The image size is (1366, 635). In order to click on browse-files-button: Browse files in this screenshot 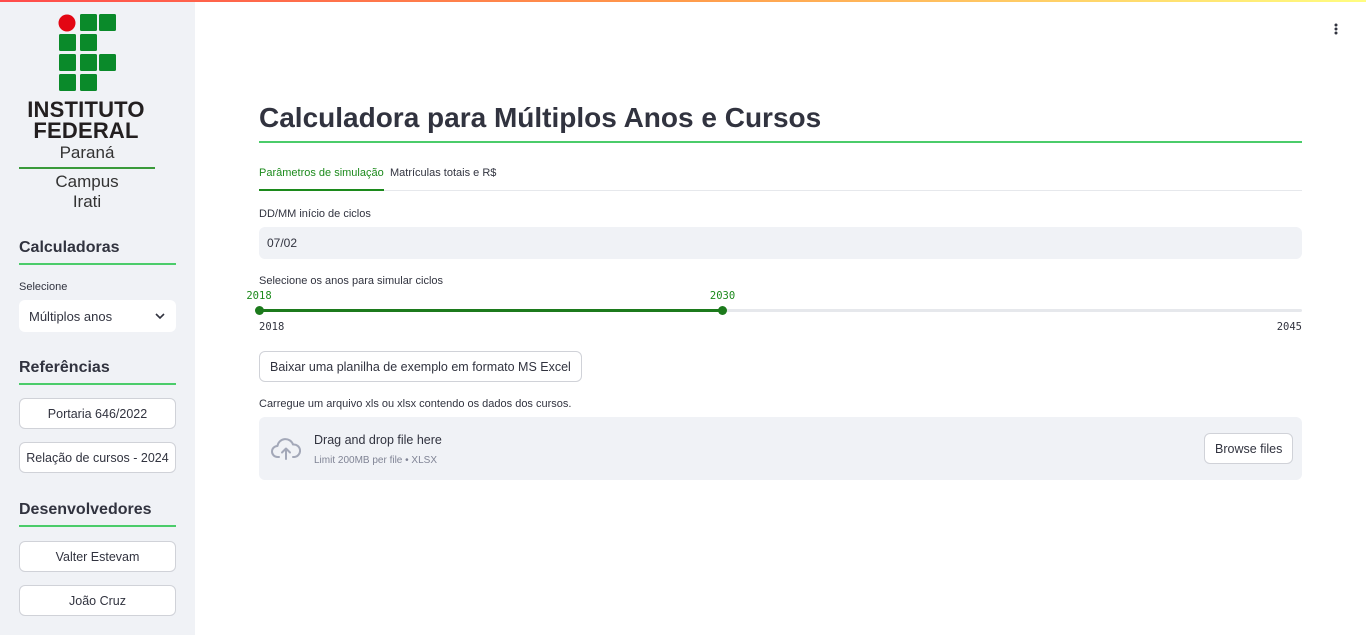, I will do `click(1249, 448)`.